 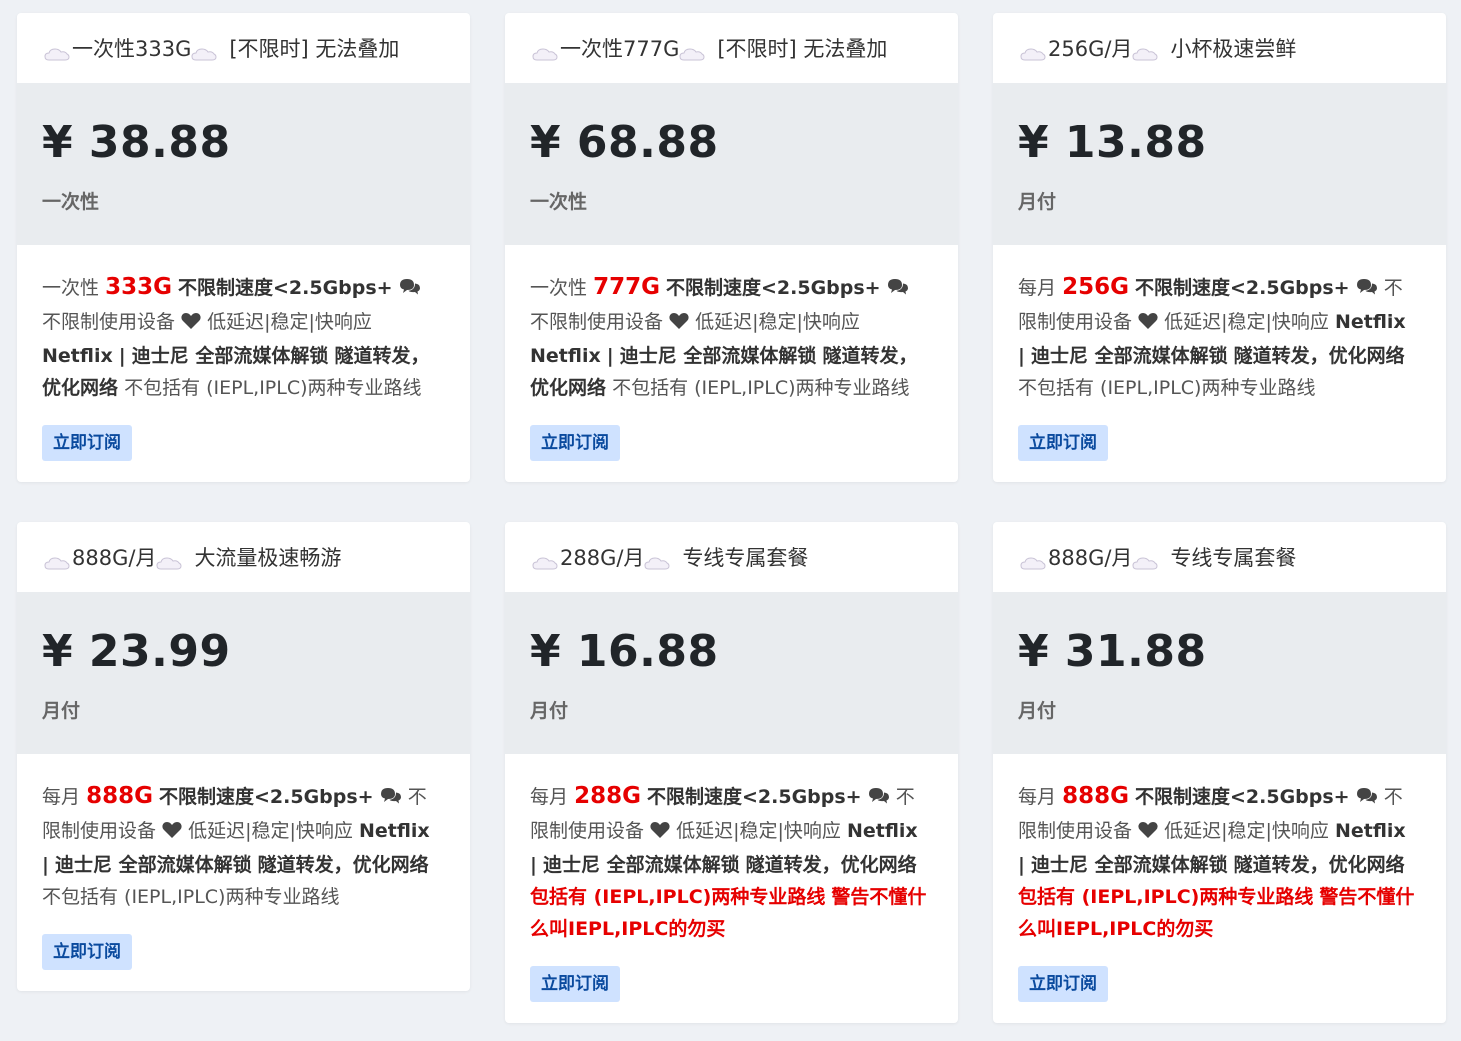 I want to click on plan-tag: [不限时] 无法叠加, so click(x=802, y=49).